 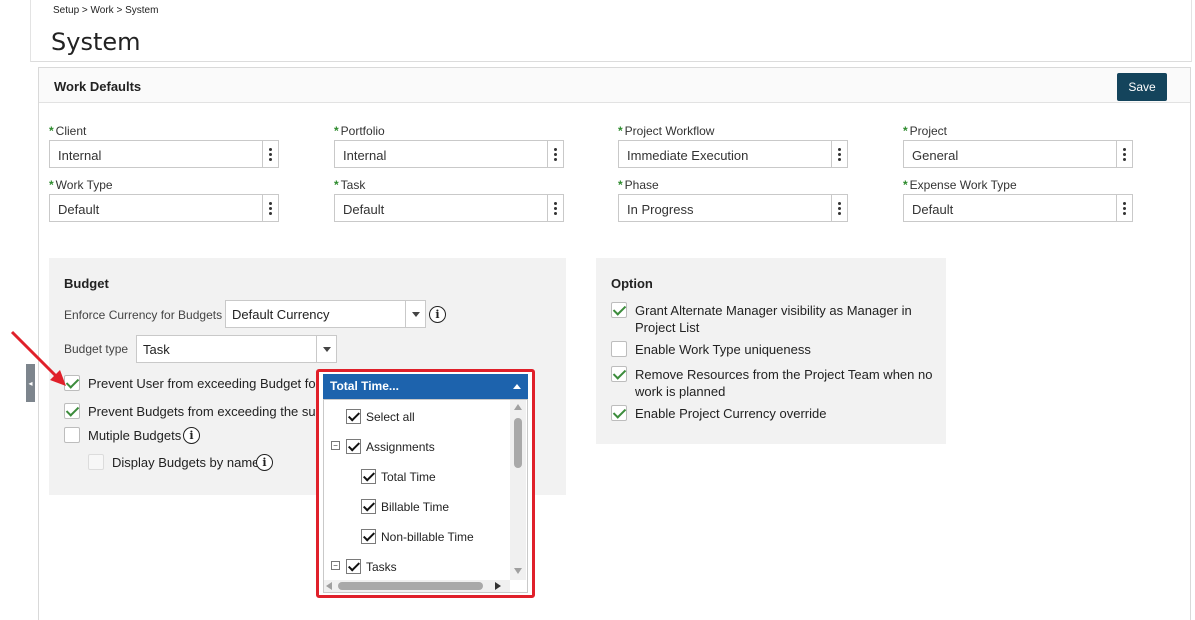 What do you see at coordinates (72, 411) in the screenshot?
I see `prevent-budgets-exceeding-checkbox` at bounding box center [72, 411].